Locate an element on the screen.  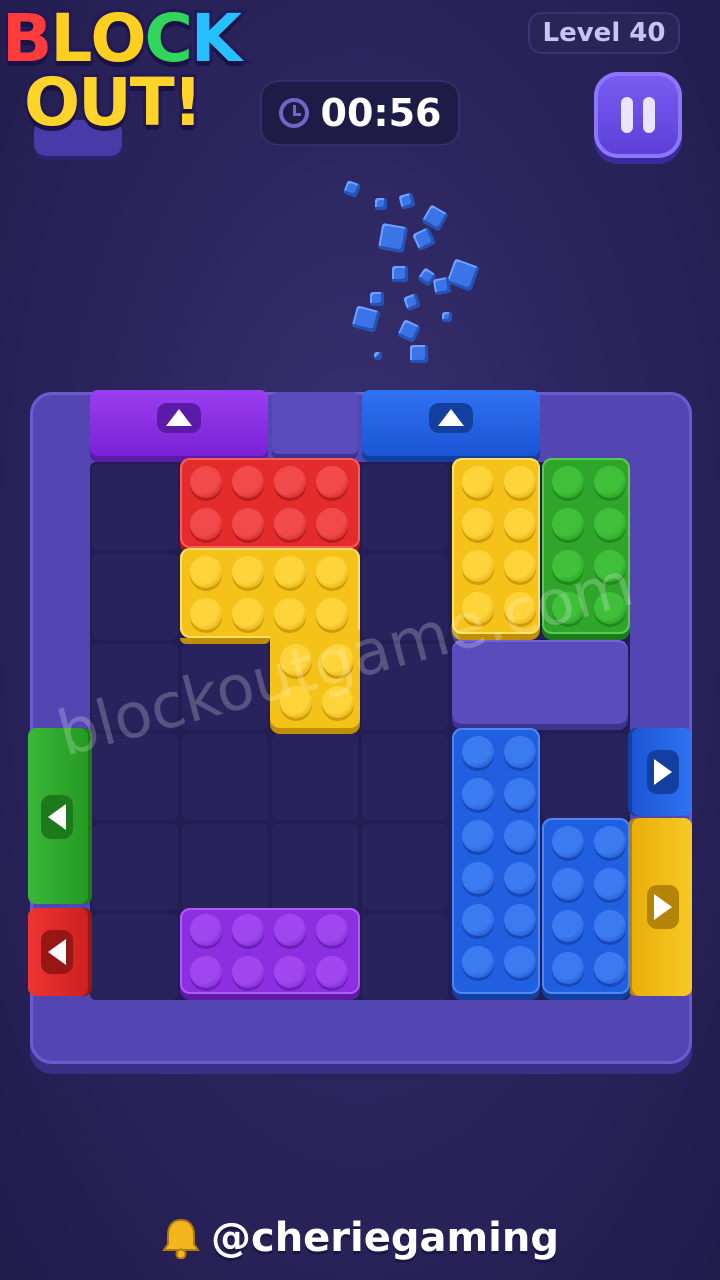
timer: 00:56 is located at coordinates (360, 113).